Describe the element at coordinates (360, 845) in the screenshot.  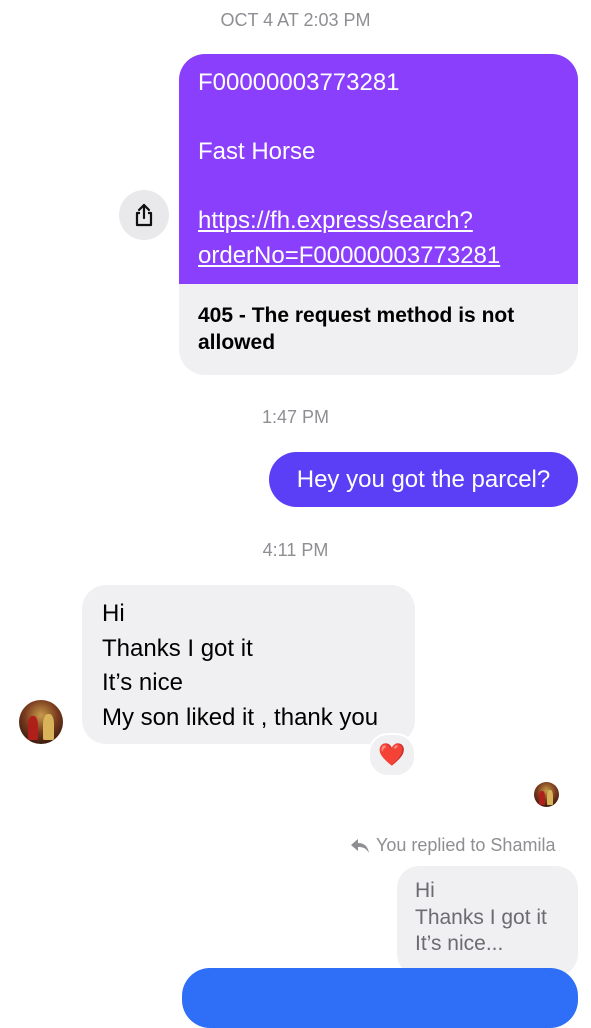
I see `reply-arrow-icon` at that location.